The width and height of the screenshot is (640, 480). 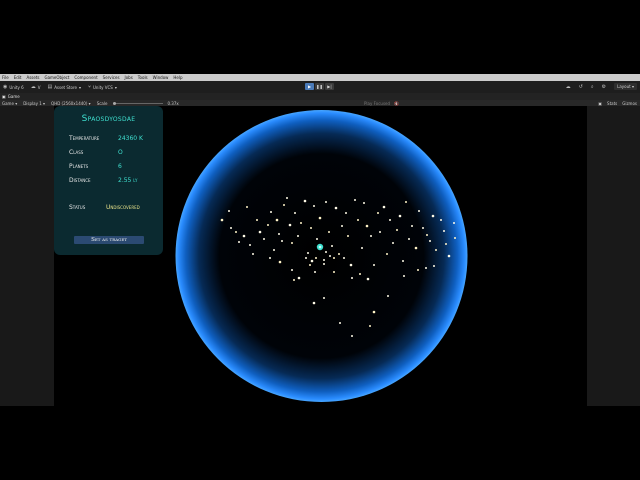 What do you see at coordinates (319, 86) in the screenshot?
I see `pause-button: ❚❚` at bounding box center [319, 86].